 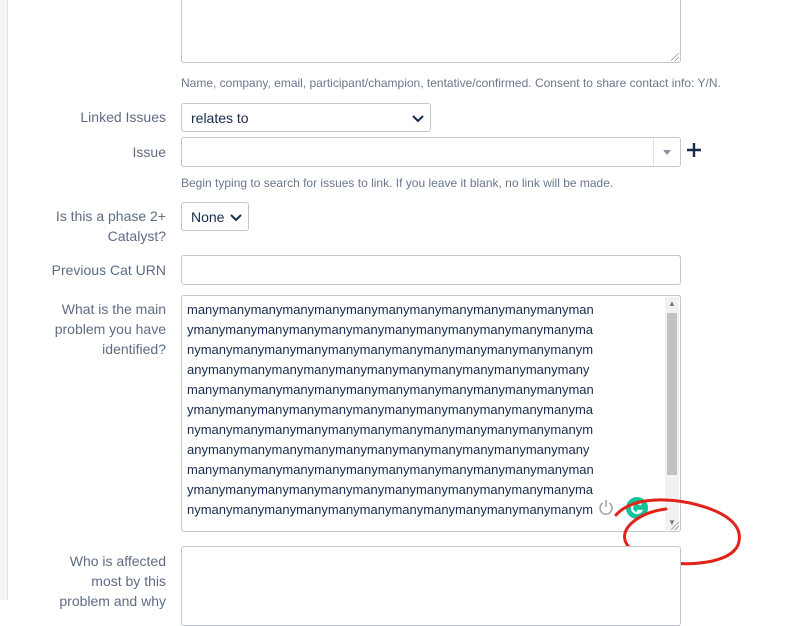 I want to click on caret-down-icon, so click(x=667, y=152).